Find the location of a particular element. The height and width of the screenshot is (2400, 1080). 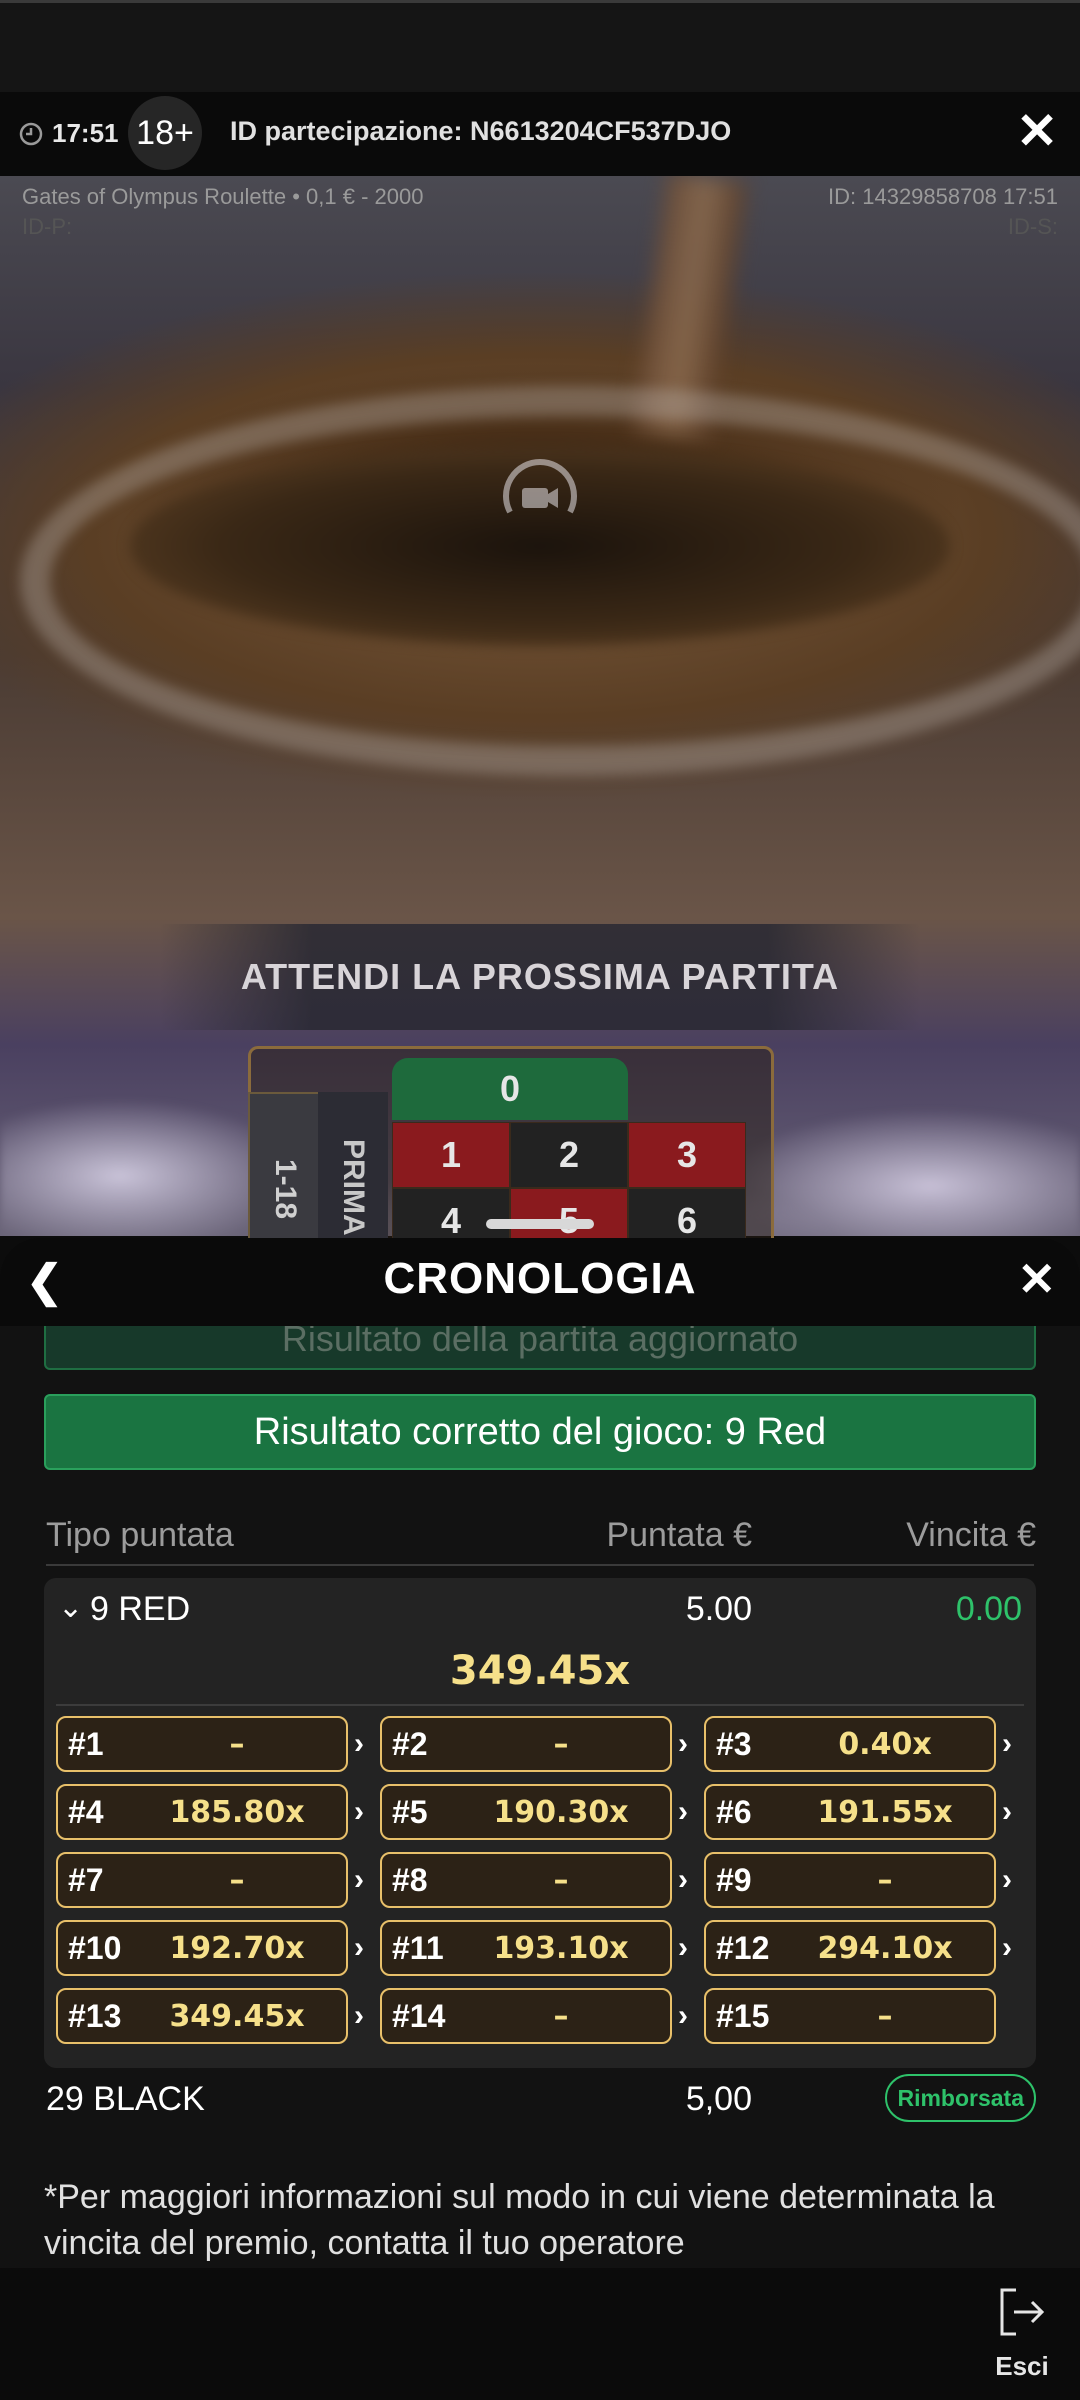

round-id: ID: 14329858708 17:51 is located at coordinates (943, 196).